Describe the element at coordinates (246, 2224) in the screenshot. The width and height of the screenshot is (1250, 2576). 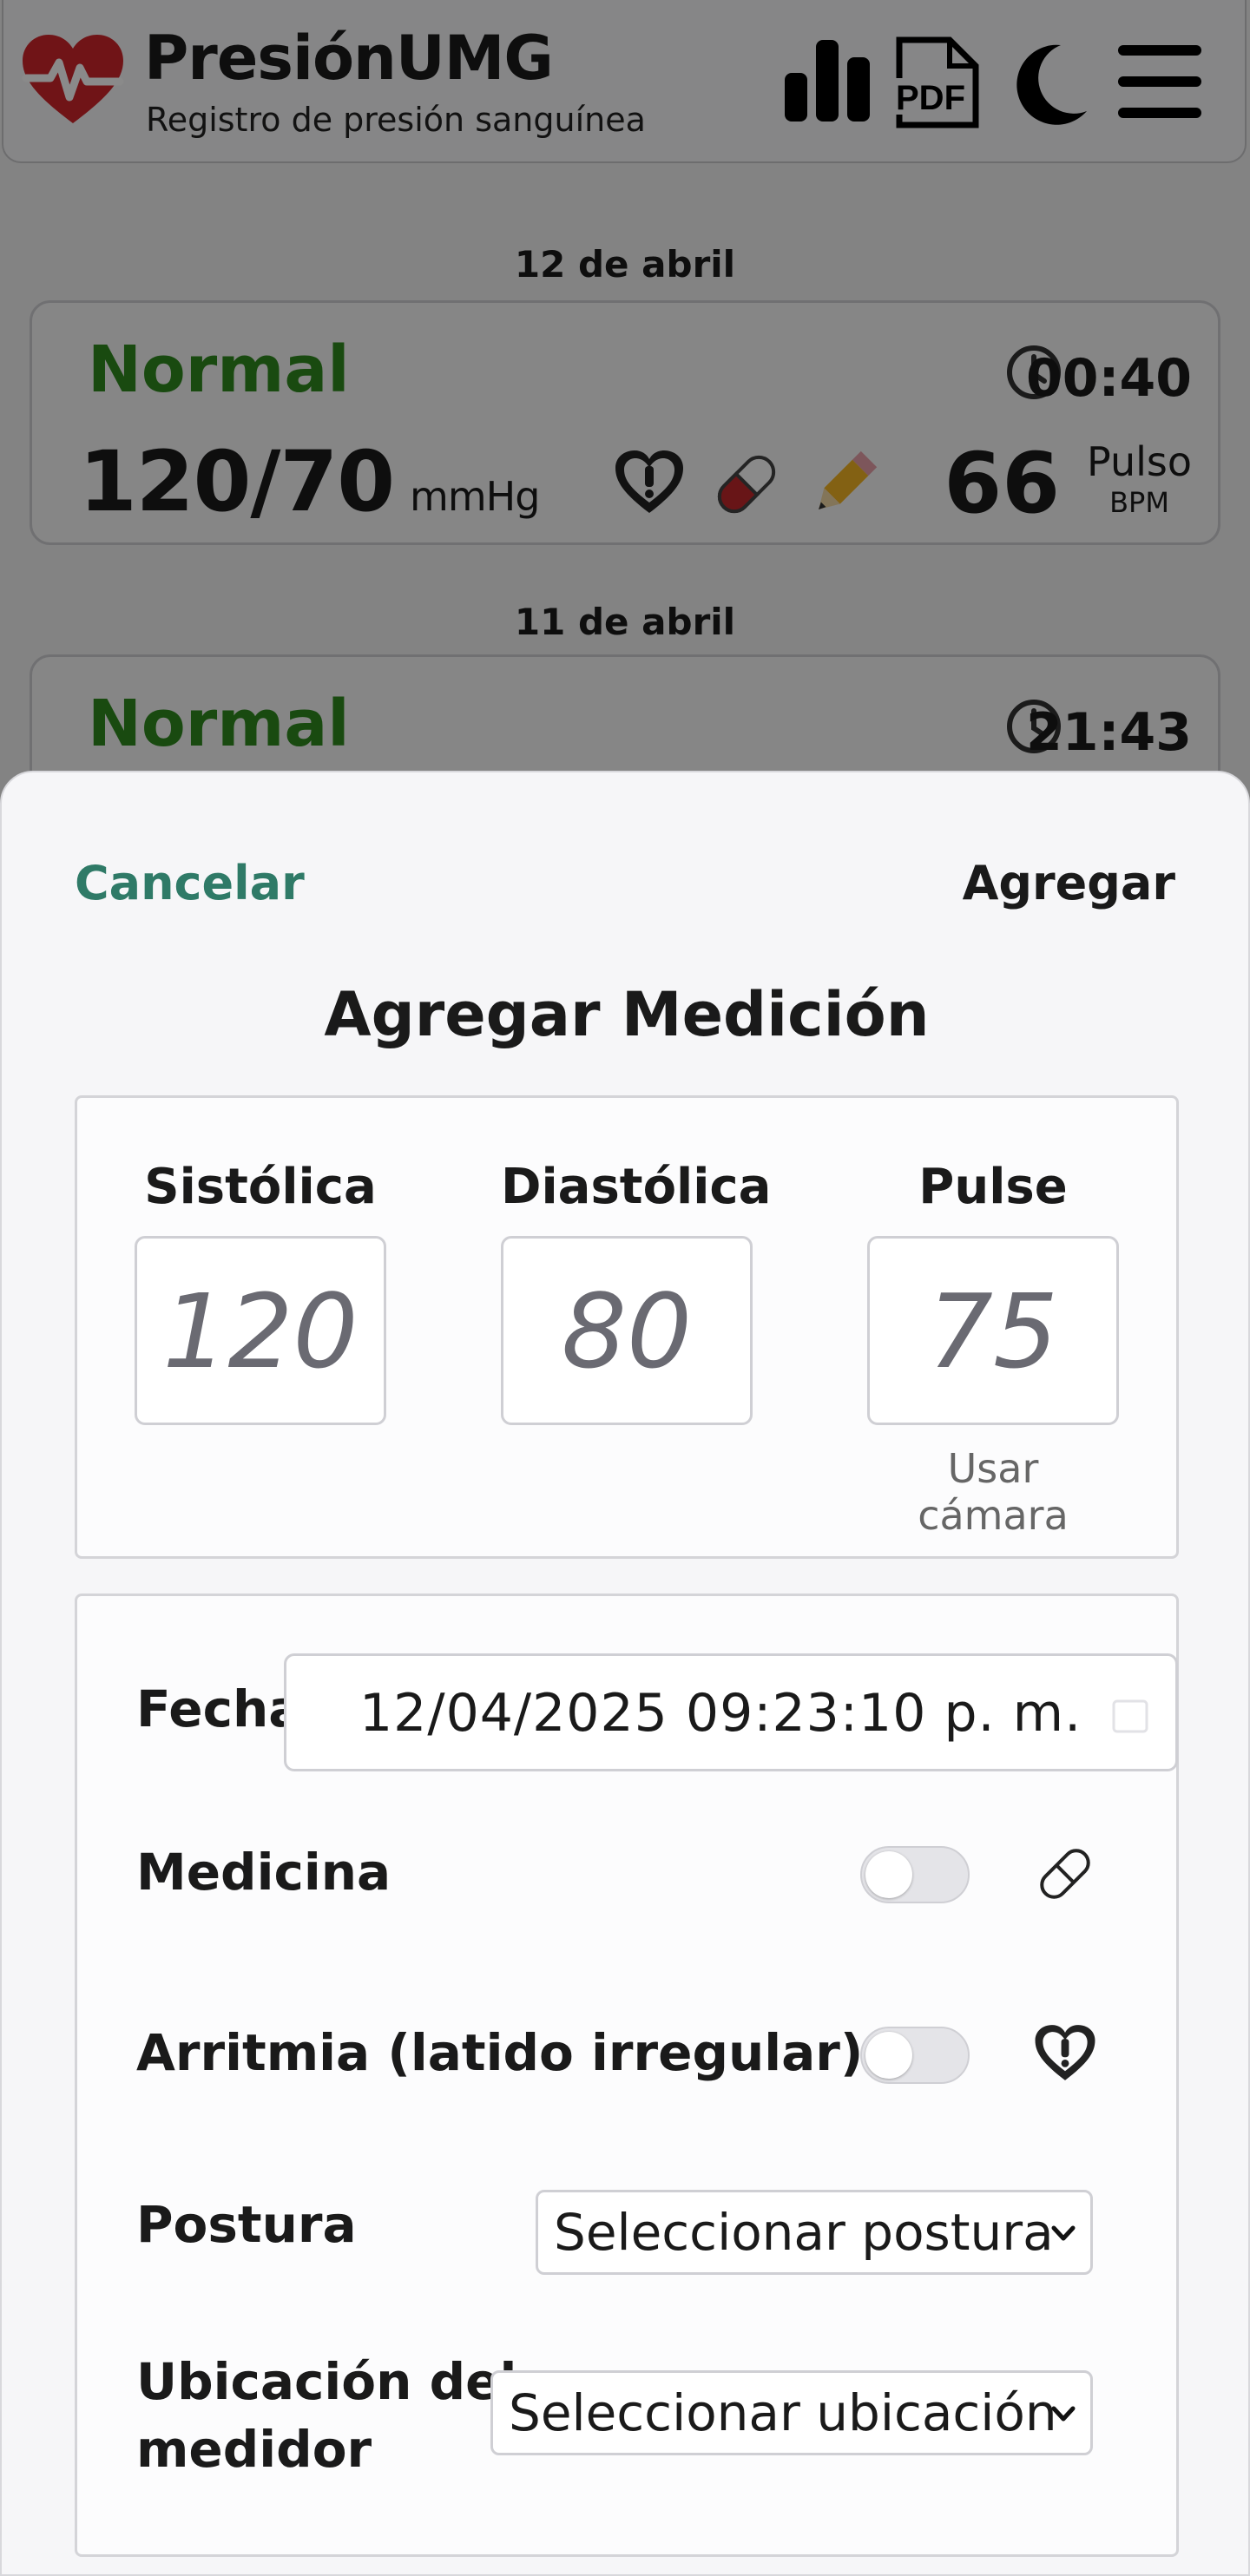
I see `posture-label: Postura` at that location.